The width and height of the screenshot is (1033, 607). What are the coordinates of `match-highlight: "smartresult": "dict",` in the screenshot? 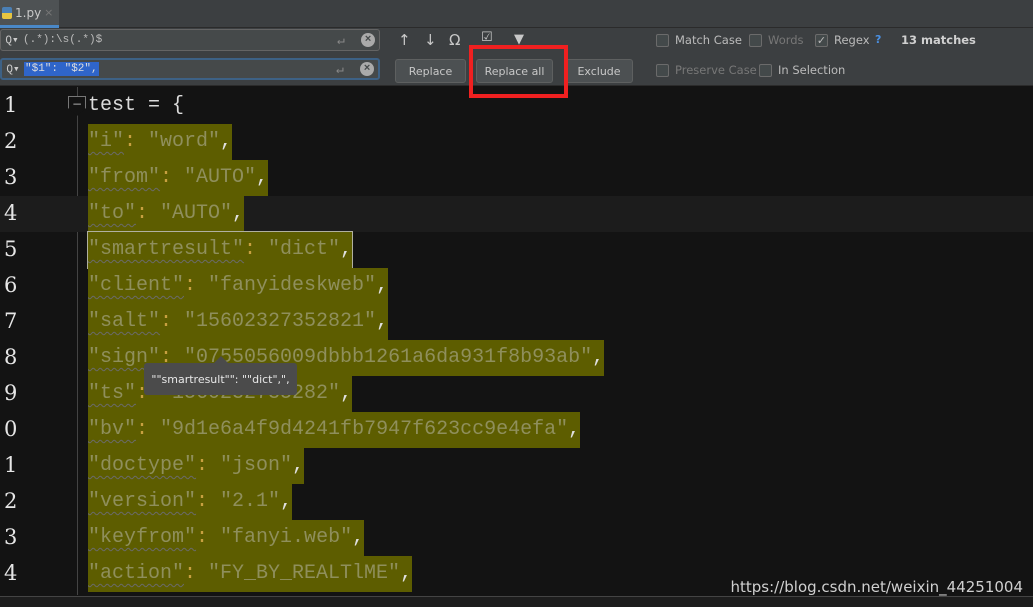 It's located at (220, 250).